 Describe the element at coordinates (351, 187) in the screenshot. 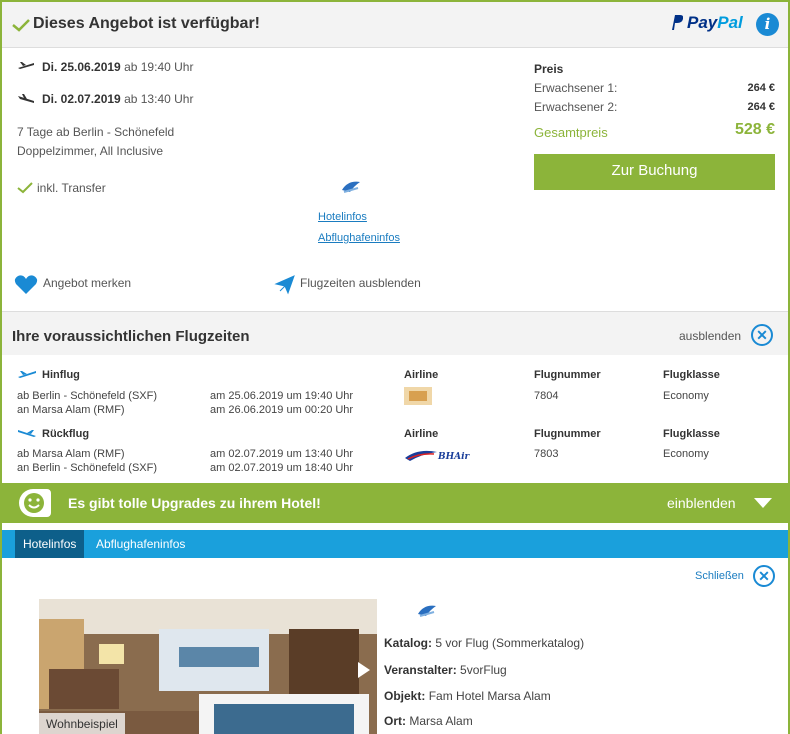

I see `operator-logo-icon` at that location.